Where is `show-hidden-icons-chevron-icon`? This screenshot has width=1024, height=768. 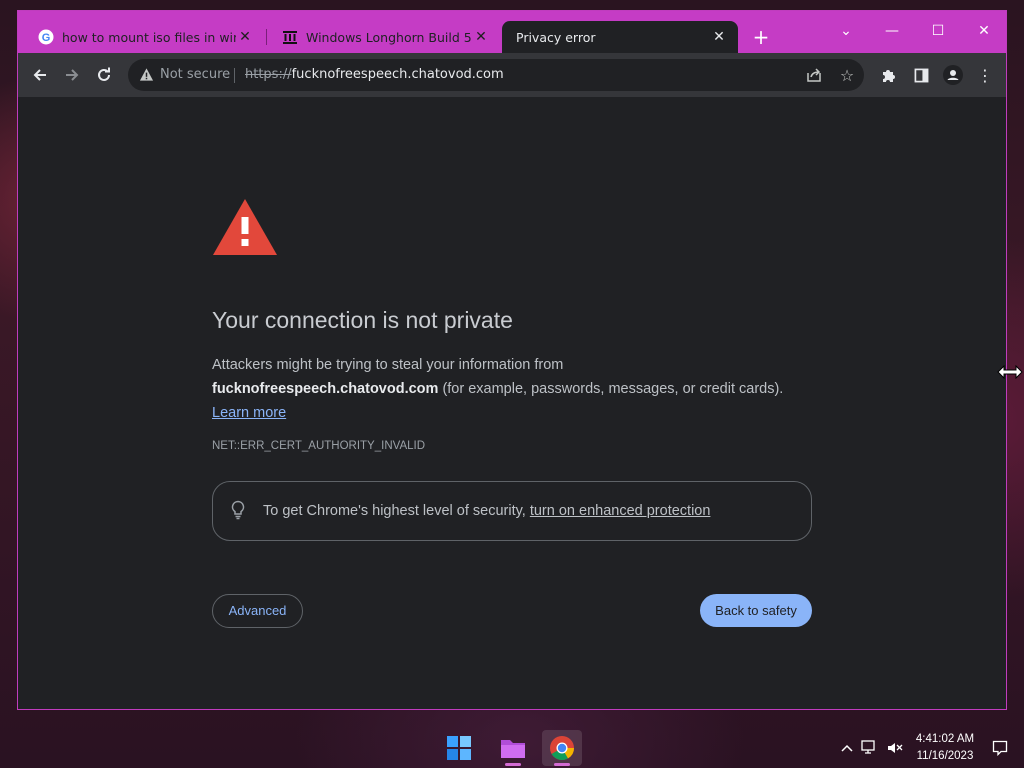
show-hidden-icons-chevron-icon is located at coordinates (847, 748).